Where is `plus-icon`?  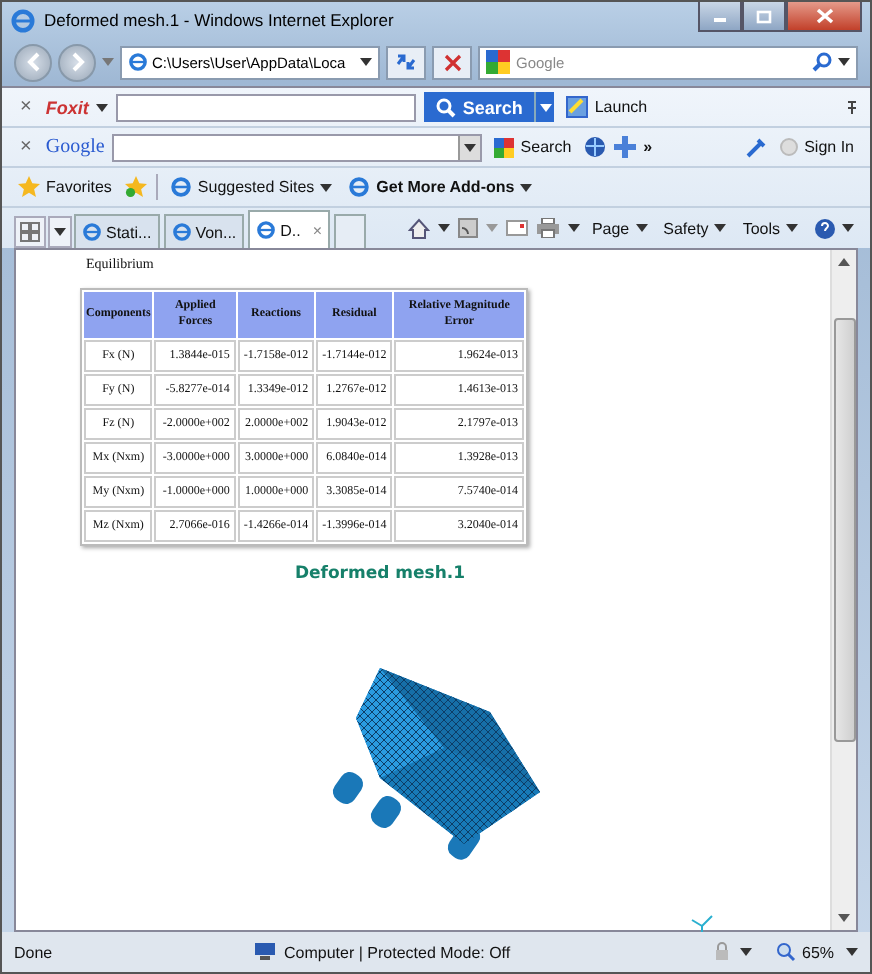 plus-icon is located at coordinates (624, 147).